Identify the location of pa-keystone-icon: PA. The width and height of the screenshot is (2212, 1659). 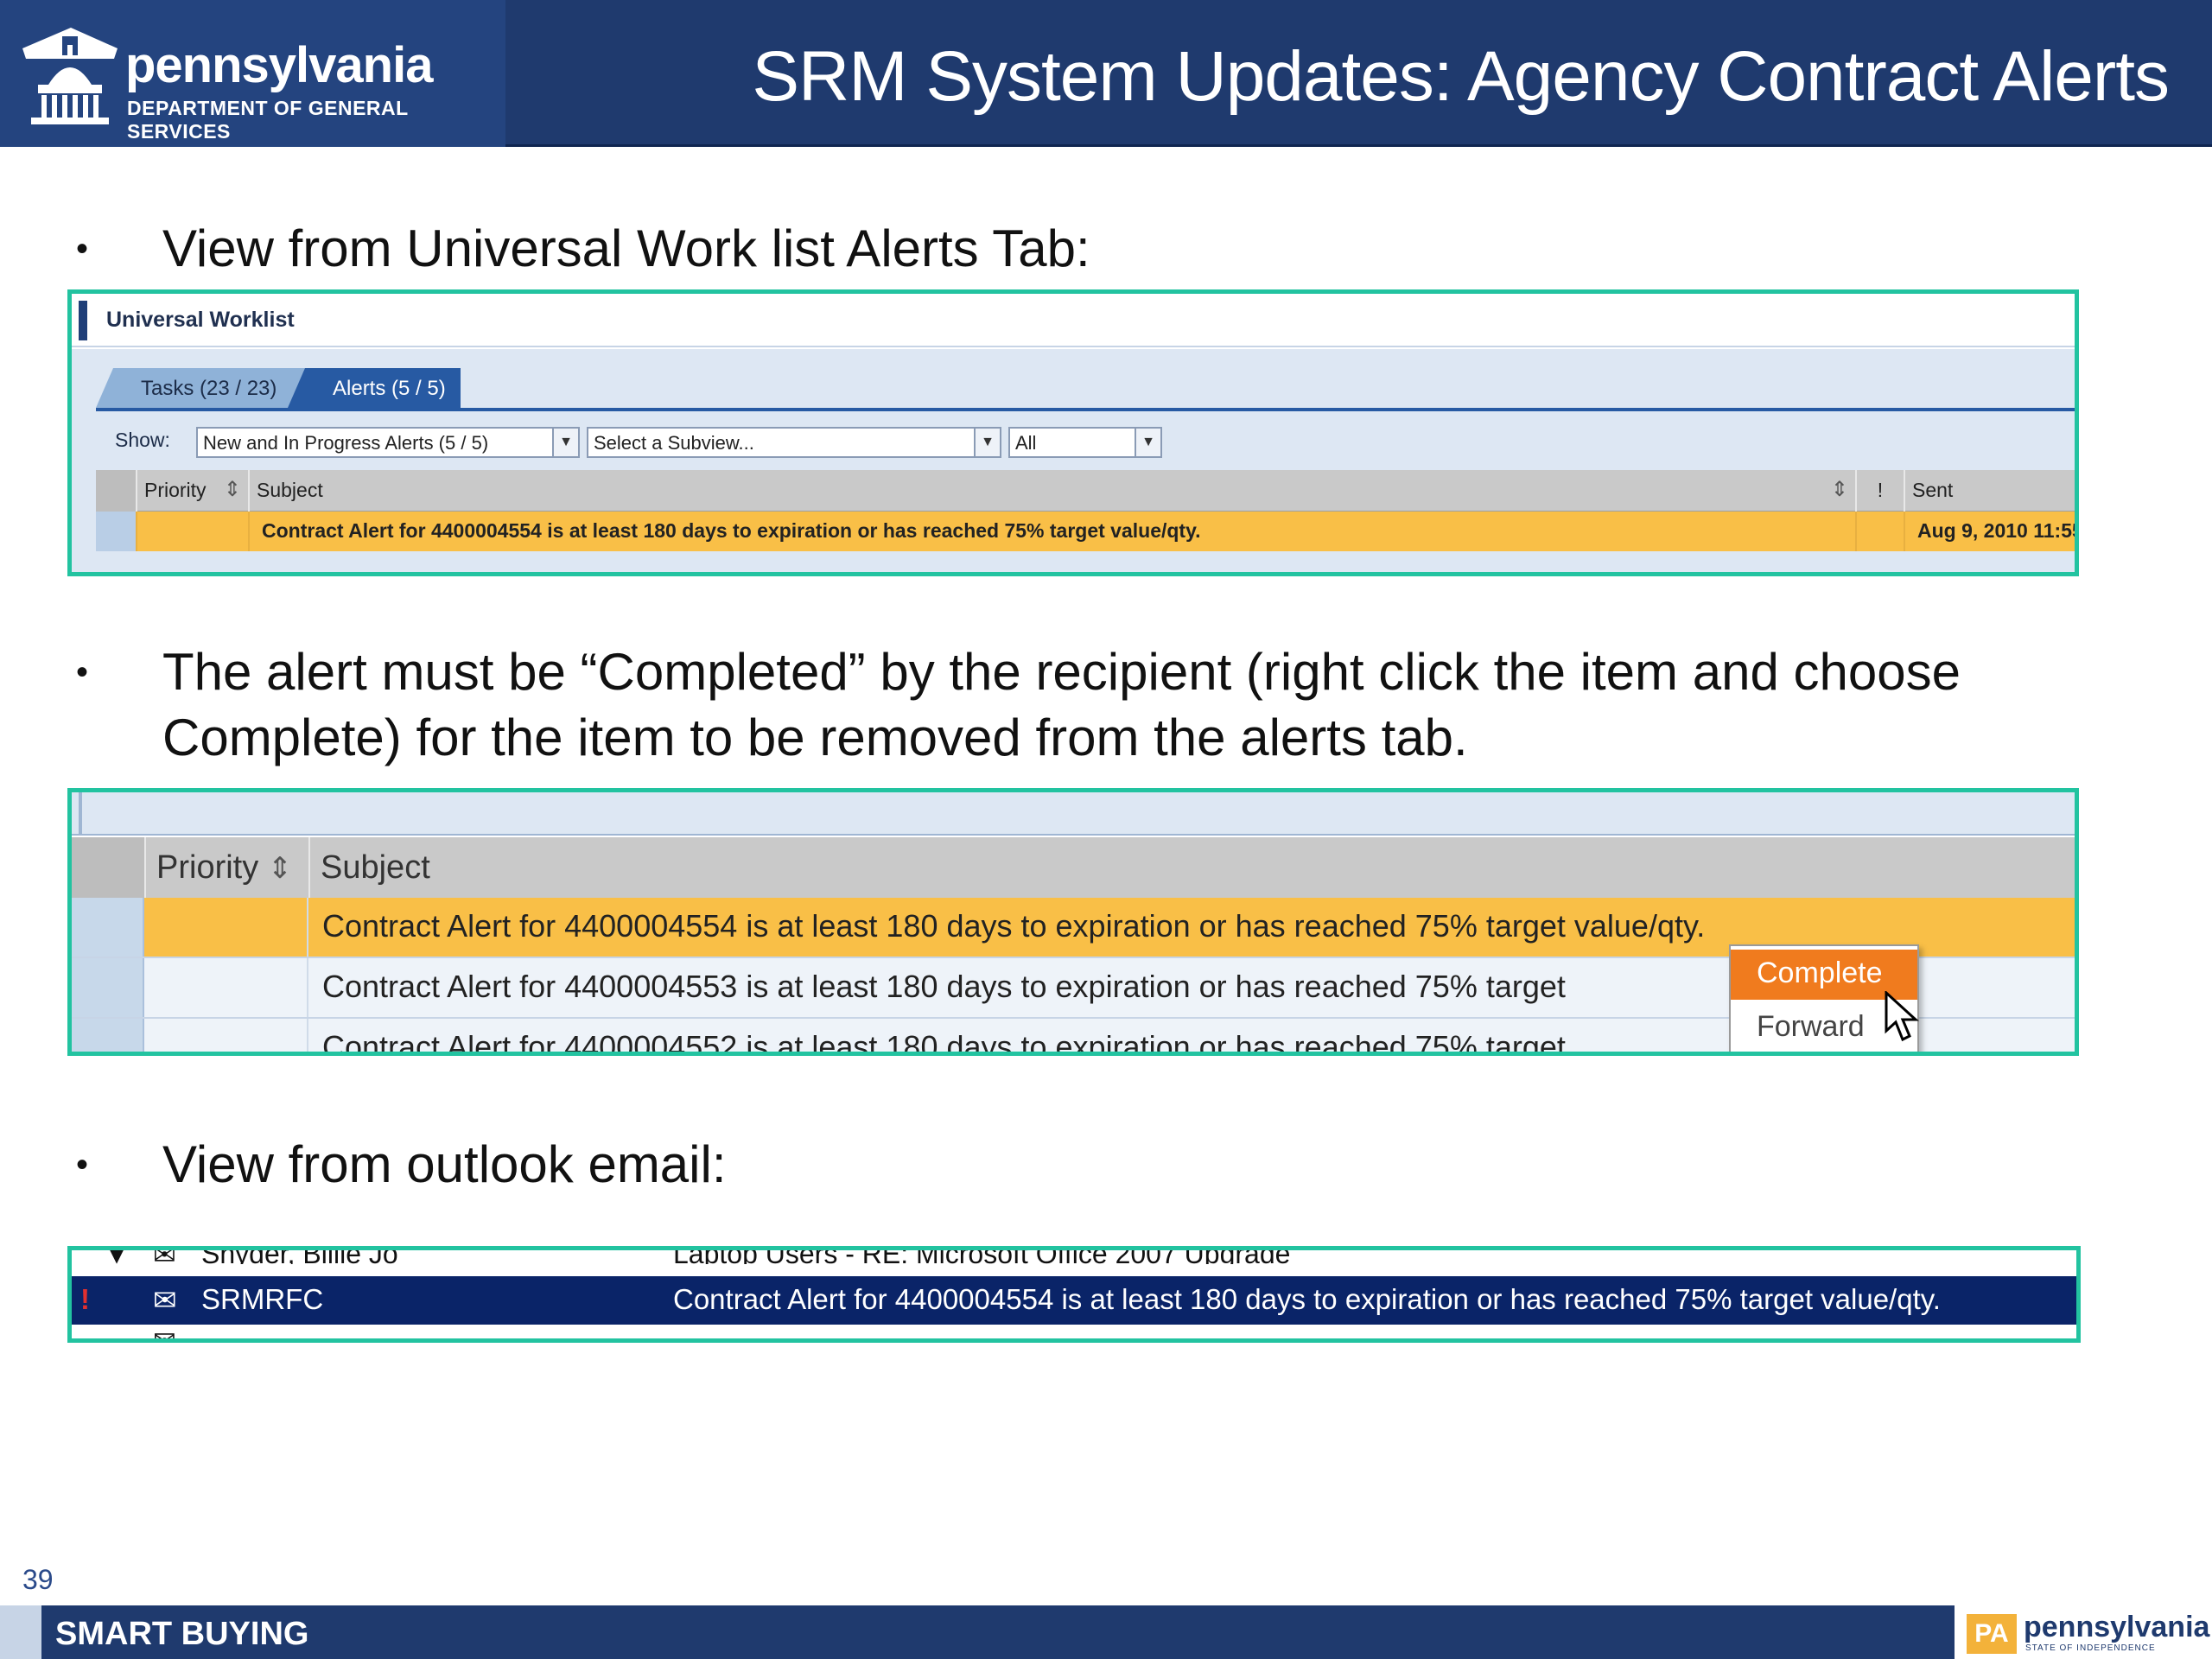
(1992, 1634).